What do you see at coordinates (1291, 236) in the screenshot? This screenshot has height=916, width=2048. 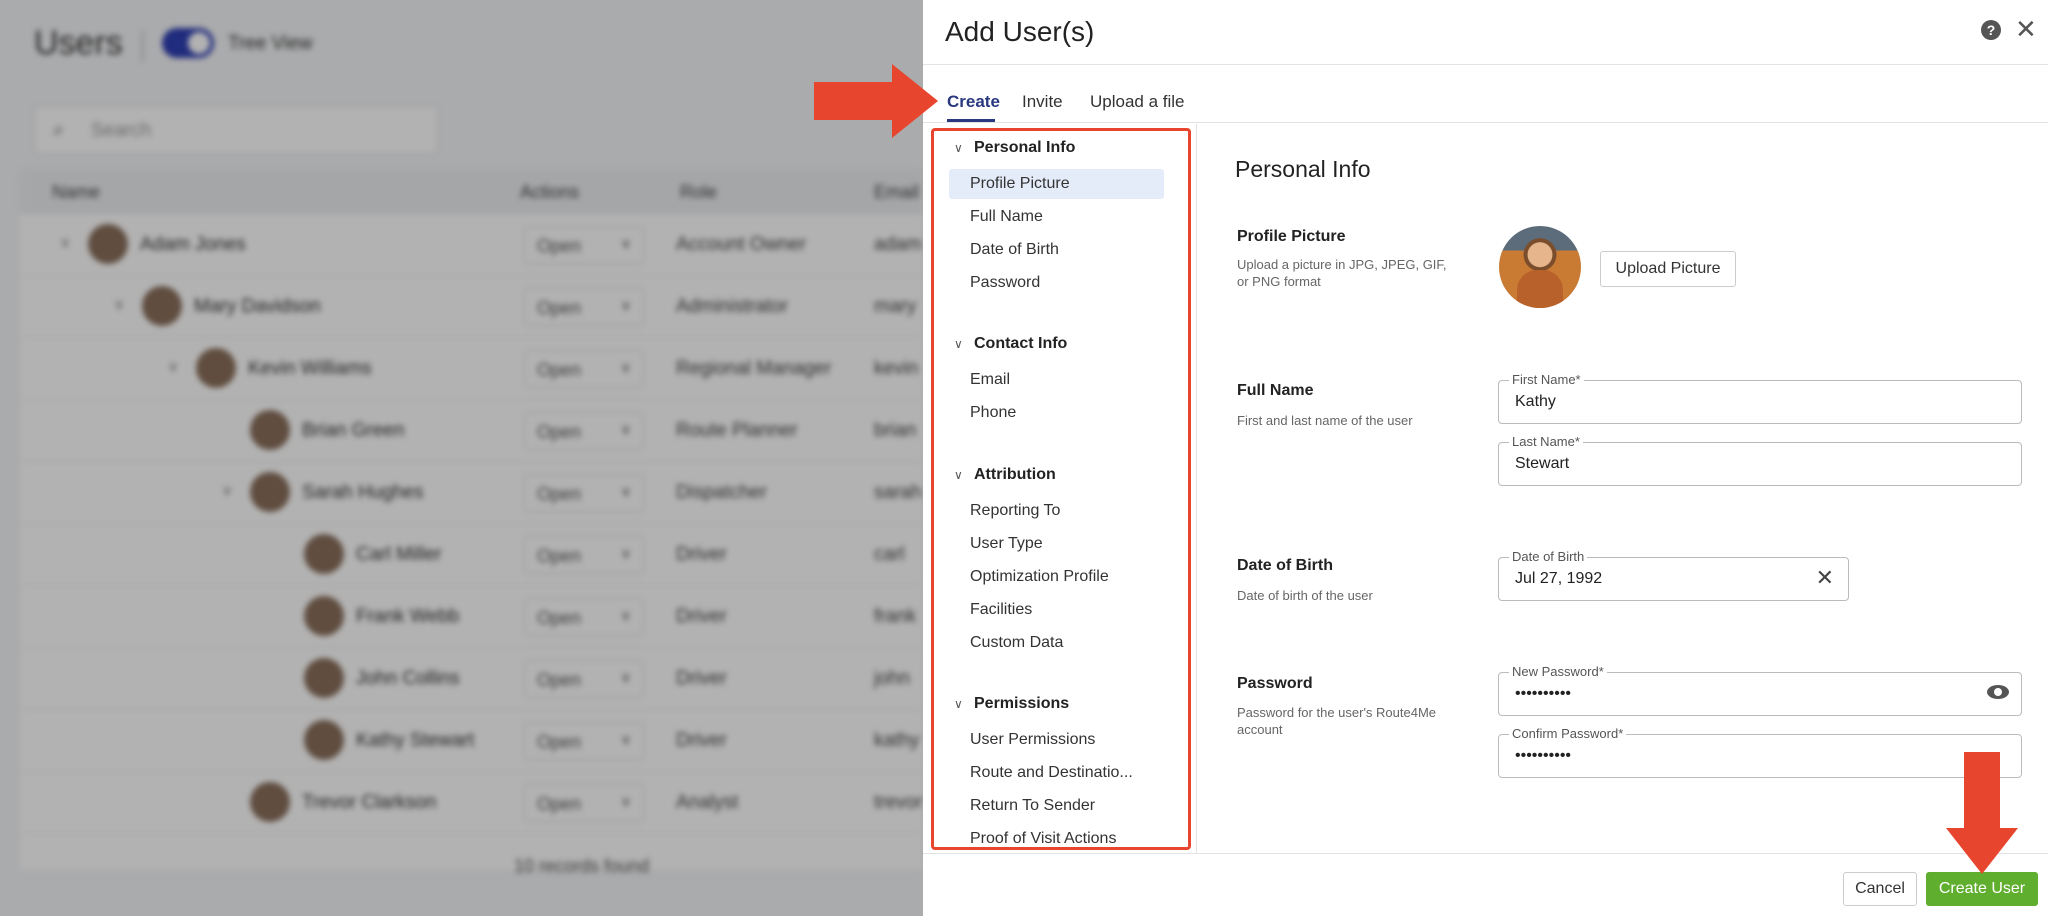 I see `profile-picture-label: Profile Picture` at bounding box center [1291, 236].